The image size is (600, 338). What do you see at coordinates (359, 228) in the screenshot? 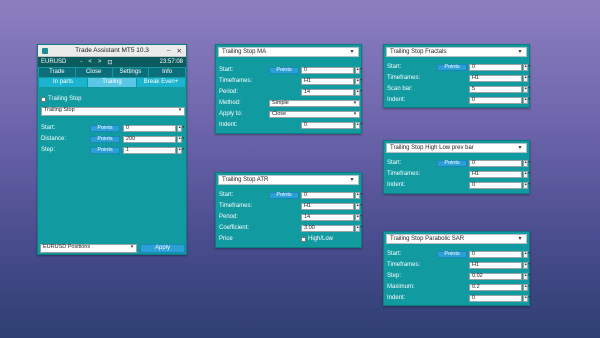
I see `atr-coef-spinner: ▲▼` at bounding box center [359, 228].